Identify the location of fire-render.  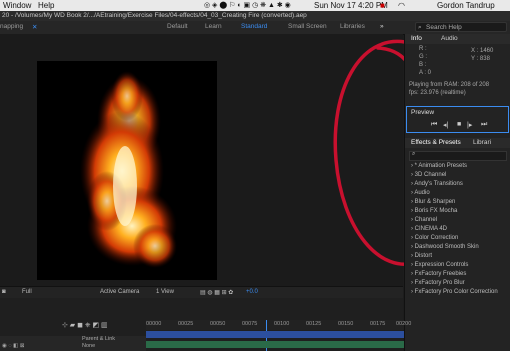
(128, 169).